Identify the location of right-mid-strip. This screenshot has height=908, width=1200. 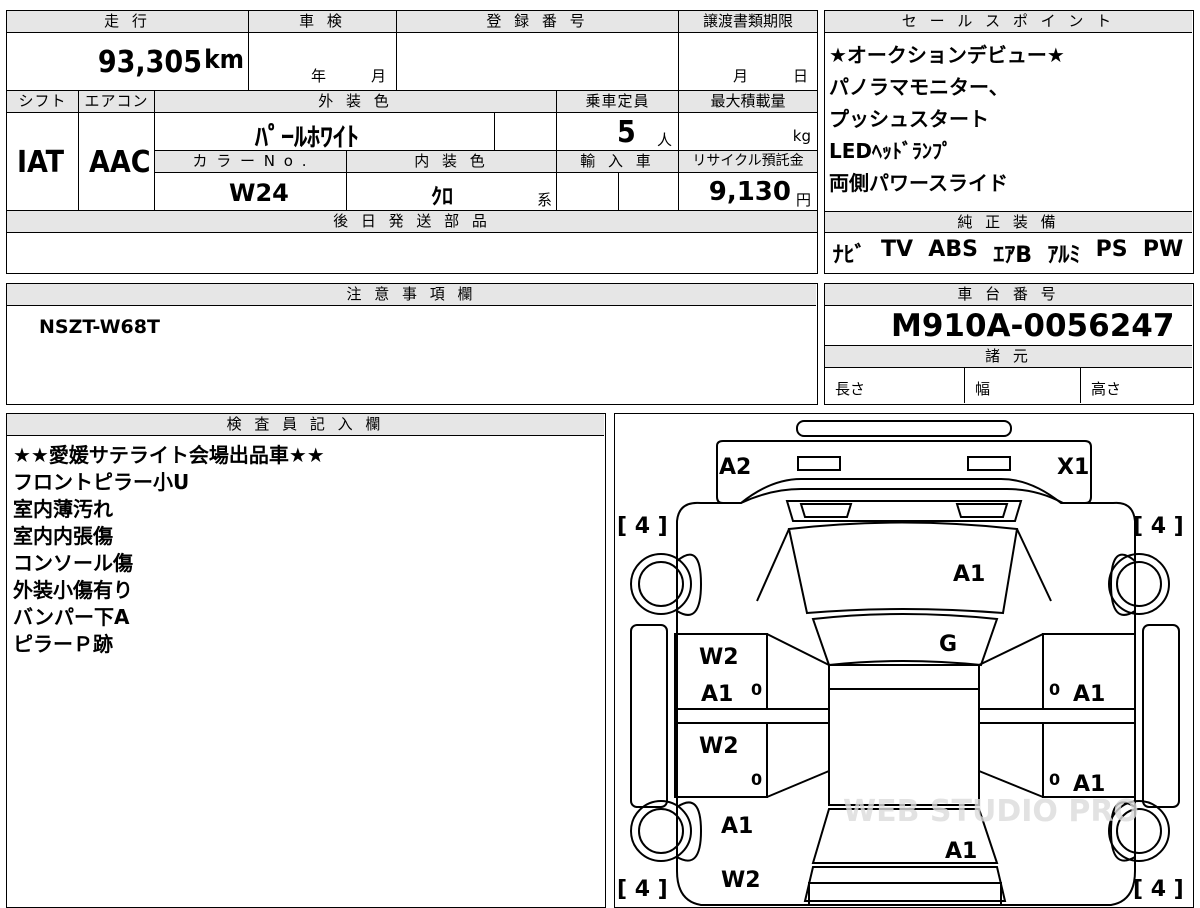
(1057, 716).